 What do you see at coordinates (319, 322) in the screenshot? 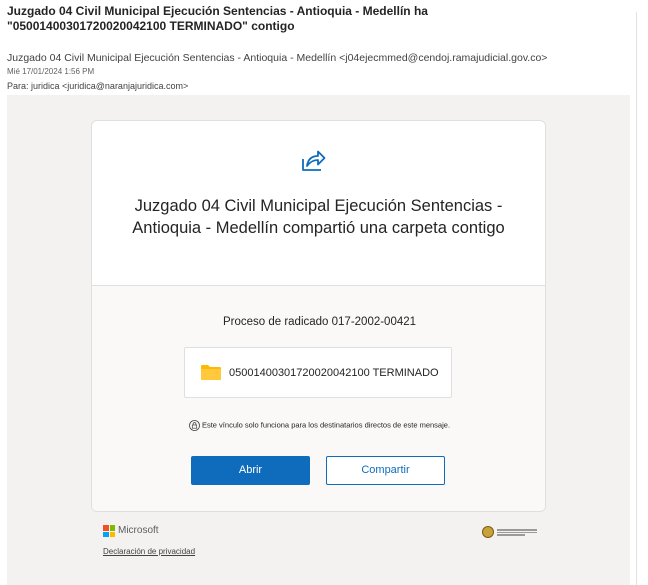
I see `proceso-text: Proceso de radicado 017-2002-00421` at bounding box center [319, 322].